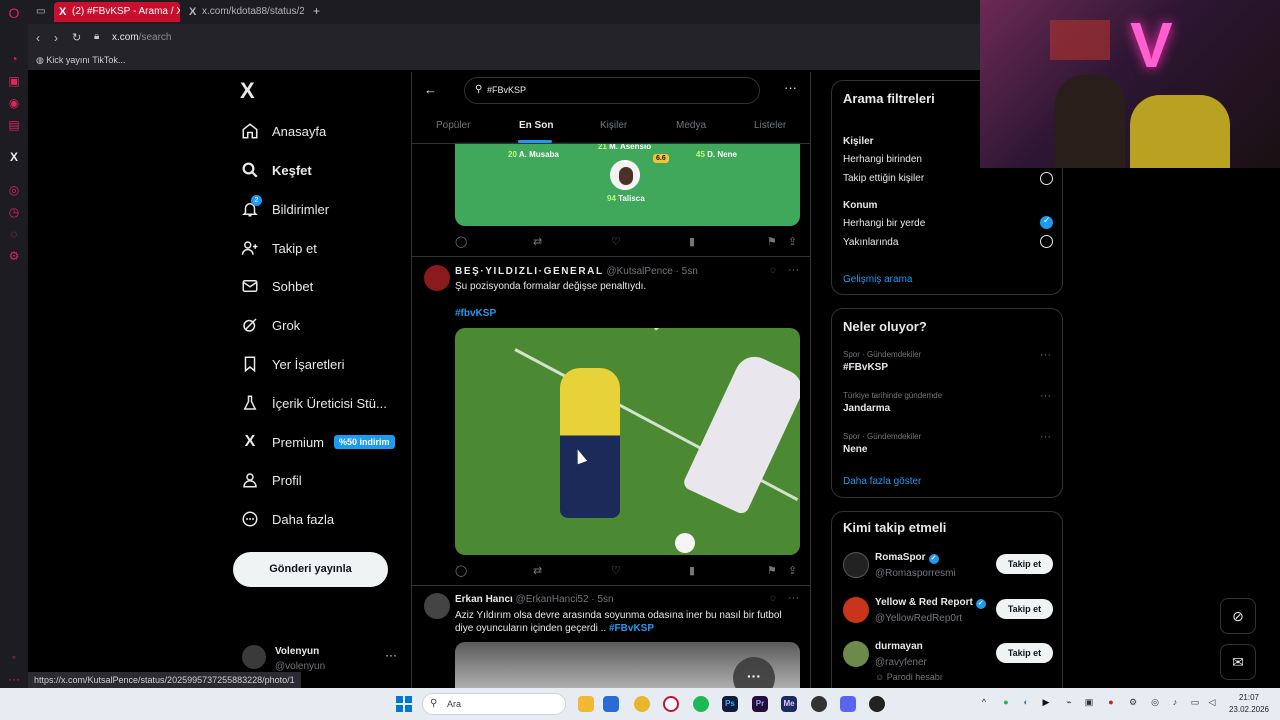 This screenshot has height=720, width=1280. I want to click on location-near-radio, so click(1046, 241).